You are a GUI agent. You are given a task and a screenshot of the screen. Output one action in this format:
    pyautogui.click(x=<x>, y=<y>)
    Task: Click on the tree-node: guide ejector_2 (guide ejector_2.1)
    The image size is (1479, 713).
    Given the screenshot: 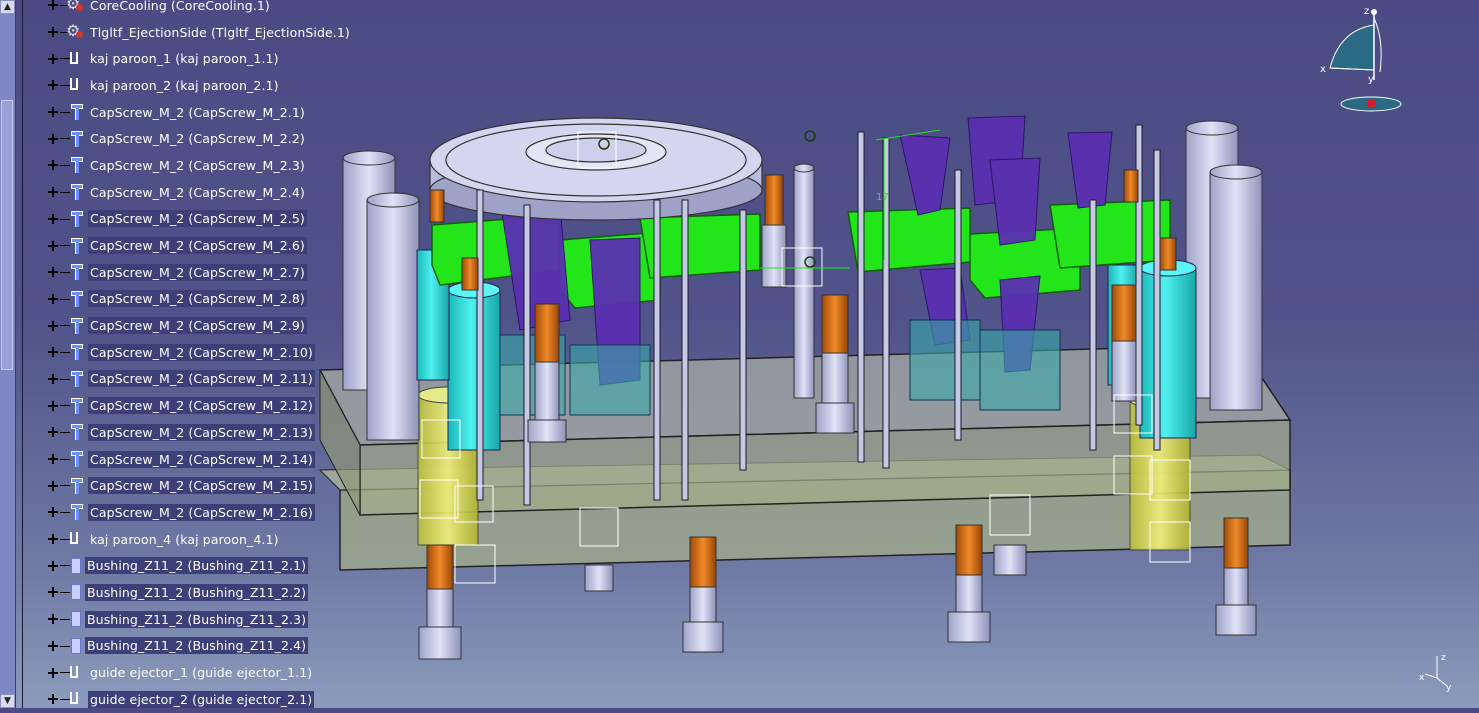 What is the action you would take?
    pyautogui.click(x=199, y=699)
    